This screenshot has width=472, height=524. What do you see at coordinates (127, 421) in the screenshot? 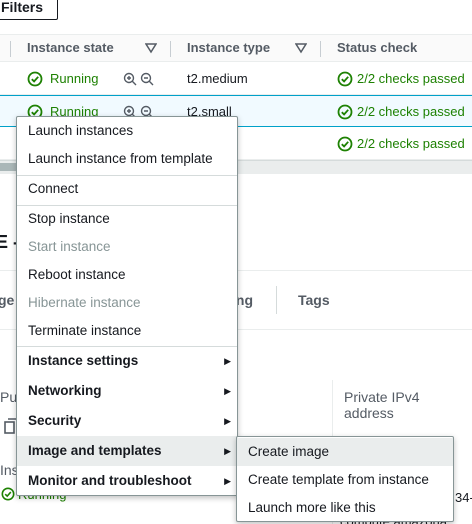
I see `menu-item-security: Security ▶` at bounding box center [127, 421].